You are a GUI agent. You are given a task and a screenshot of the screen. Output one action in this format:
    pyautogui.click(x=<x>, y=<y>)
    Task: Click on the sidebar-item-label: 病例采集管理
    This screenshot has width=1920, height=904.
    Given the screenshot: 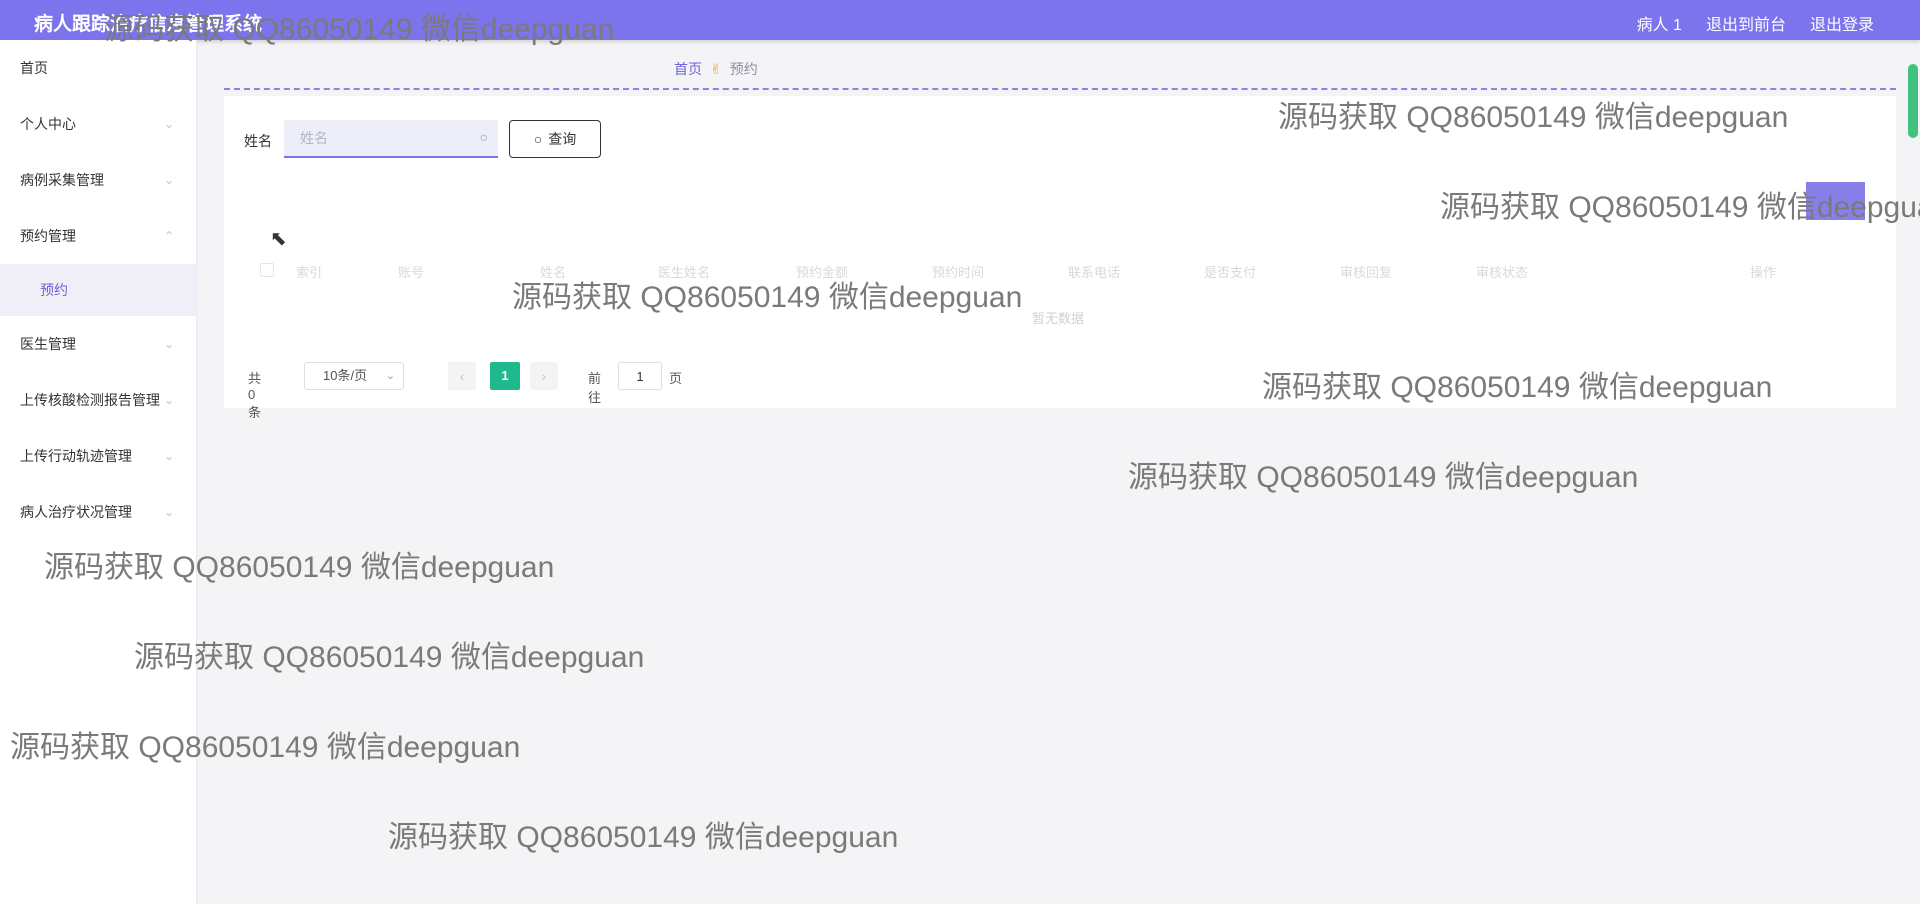 What is the action you would take?
    pyautogui.click(x=62, y=180)
    